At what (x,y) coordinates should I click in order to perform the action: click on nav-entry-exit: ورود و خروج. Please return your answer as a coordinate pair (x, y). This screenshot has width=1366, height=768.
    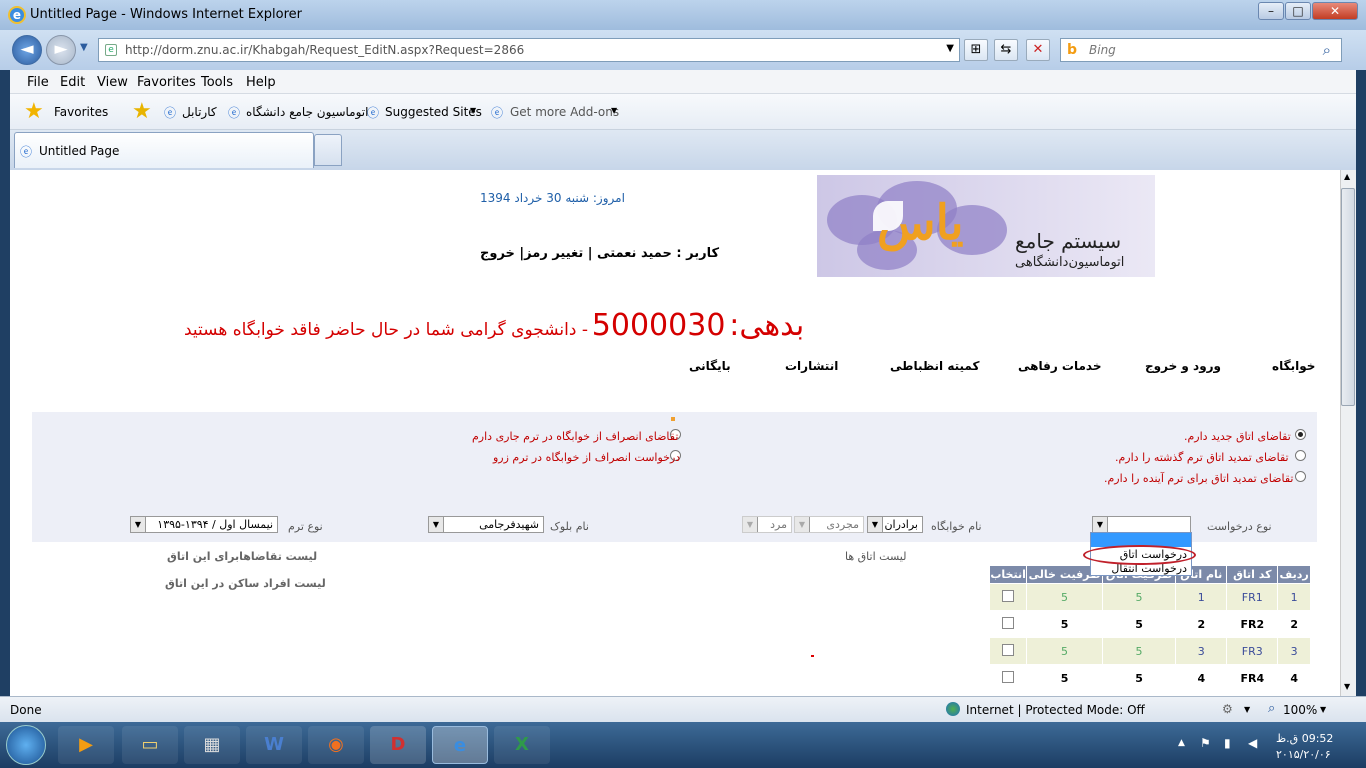
    Looking at the image, I should click on (1183, 366).